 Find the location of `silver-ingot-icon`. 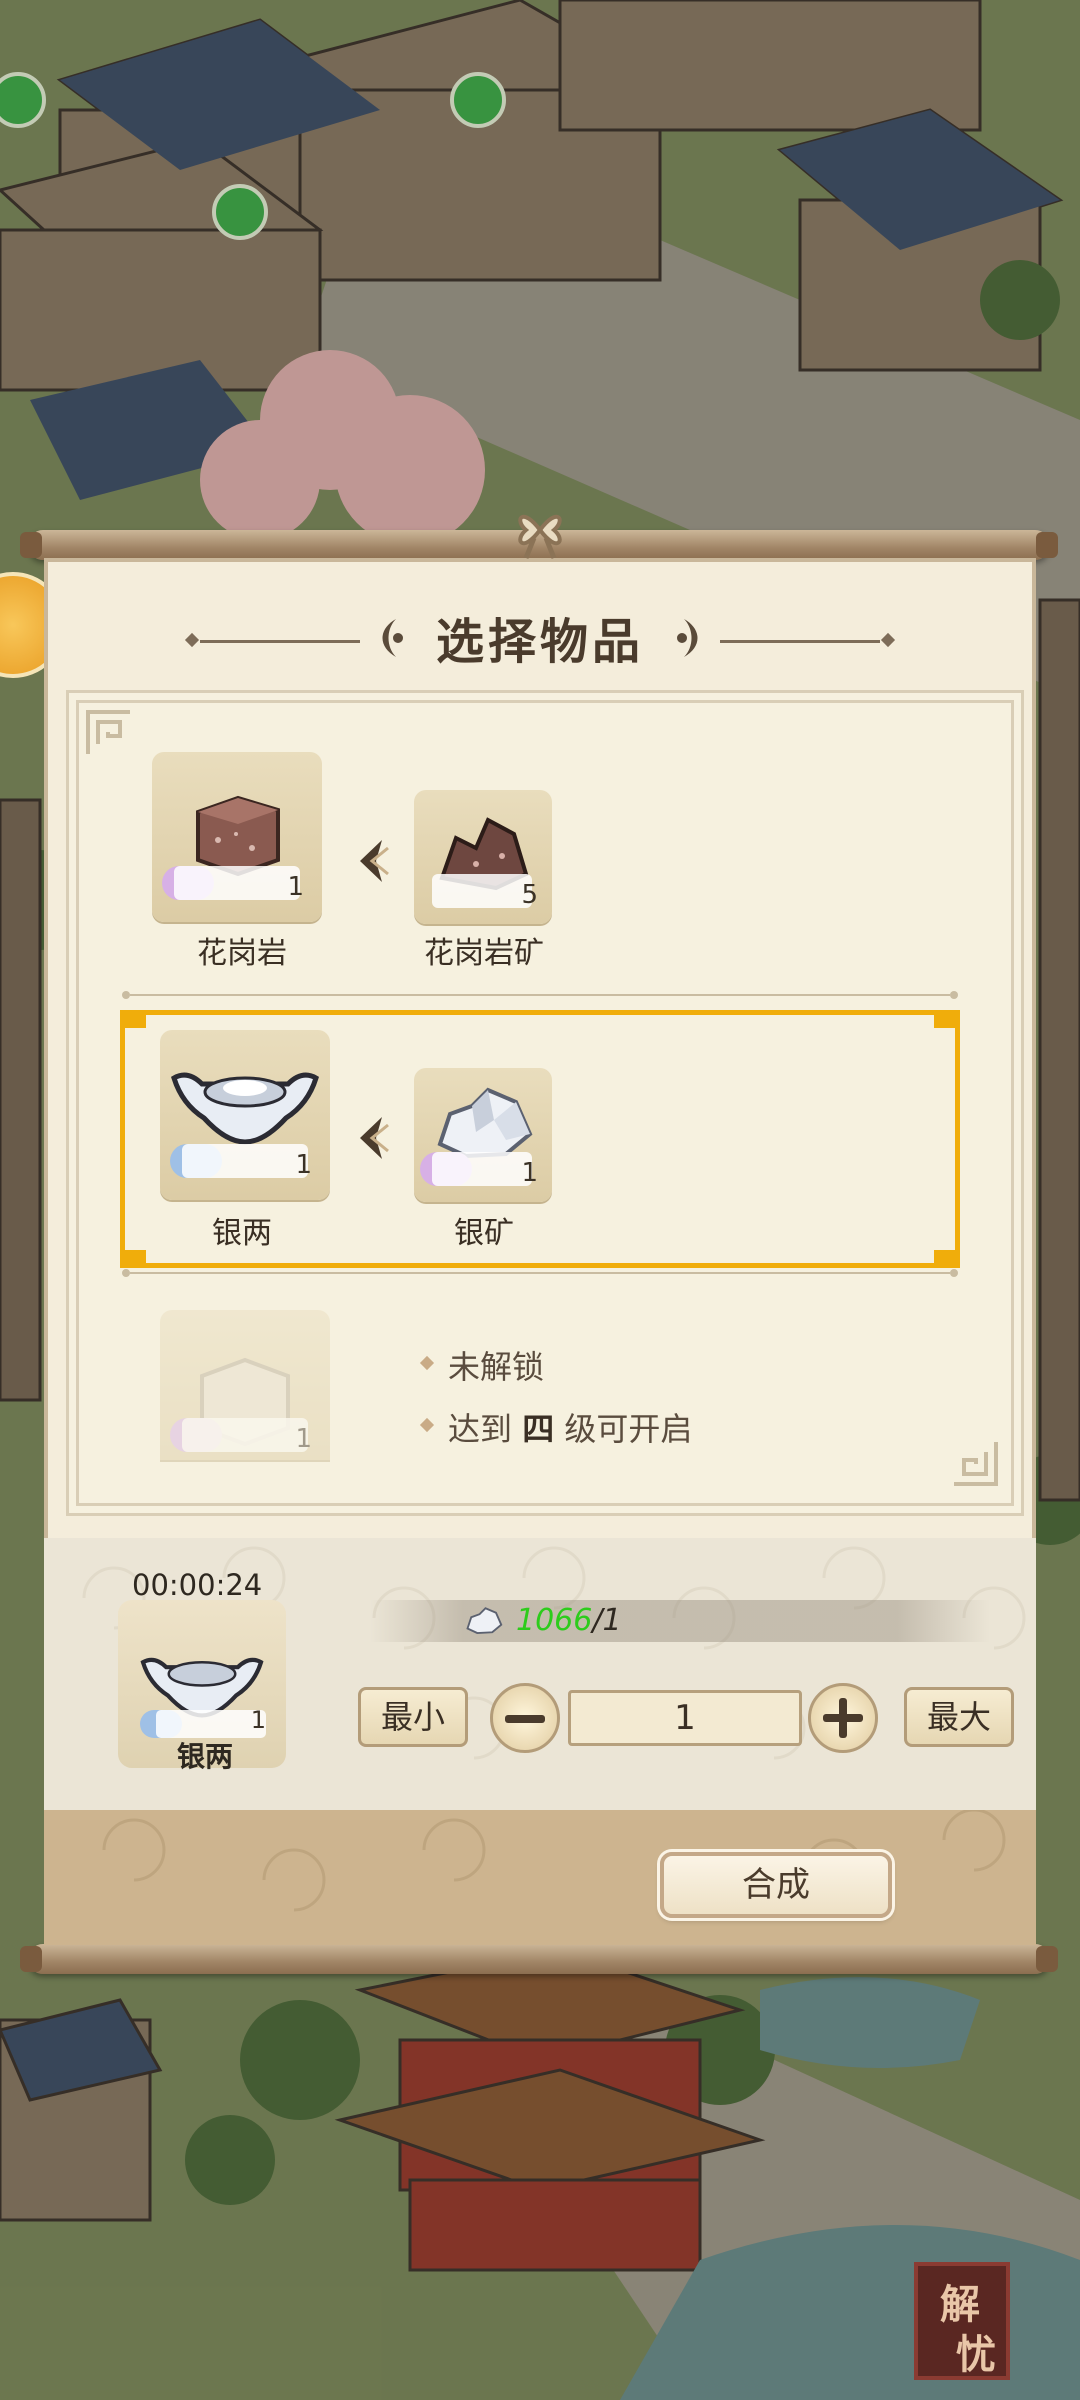

silver-ingot-icon is located at coordinates (245, 1108).